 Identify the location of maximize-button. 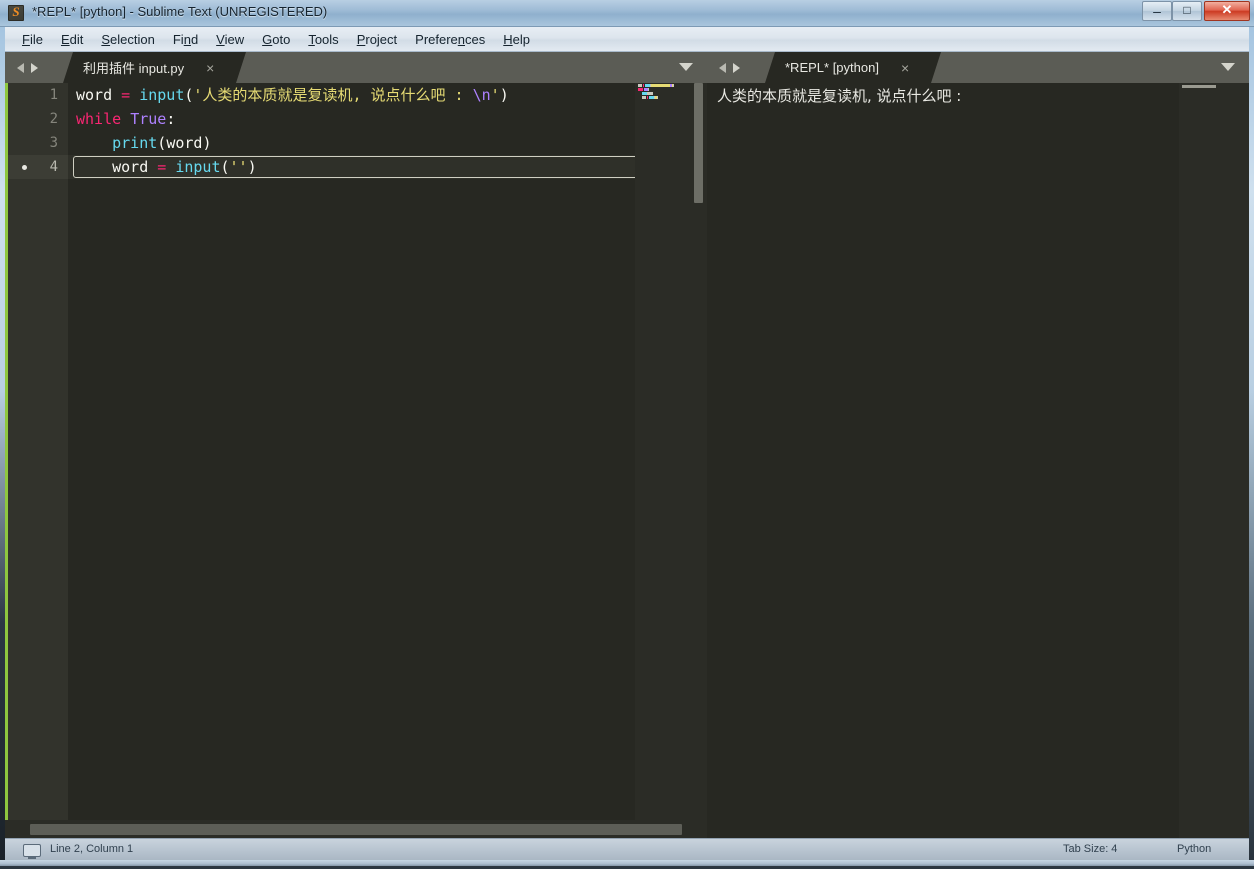
(1187, 11).